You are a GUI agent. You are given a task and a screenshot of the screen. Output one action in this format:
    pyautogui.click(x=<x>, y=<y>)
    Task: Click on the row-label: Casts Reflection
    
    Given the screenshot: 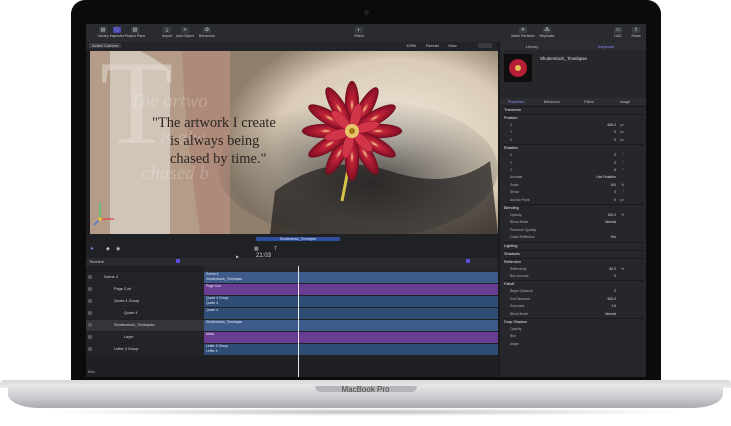 What is the action you would take?
    pyautogui.click(x=522, y=237)
    